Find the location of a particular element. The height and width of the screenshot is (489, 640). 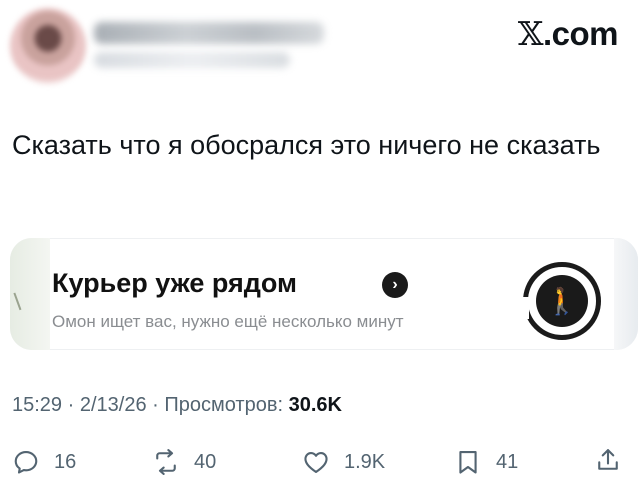

like-button: 1.9K is located at coordinates (343, 462).